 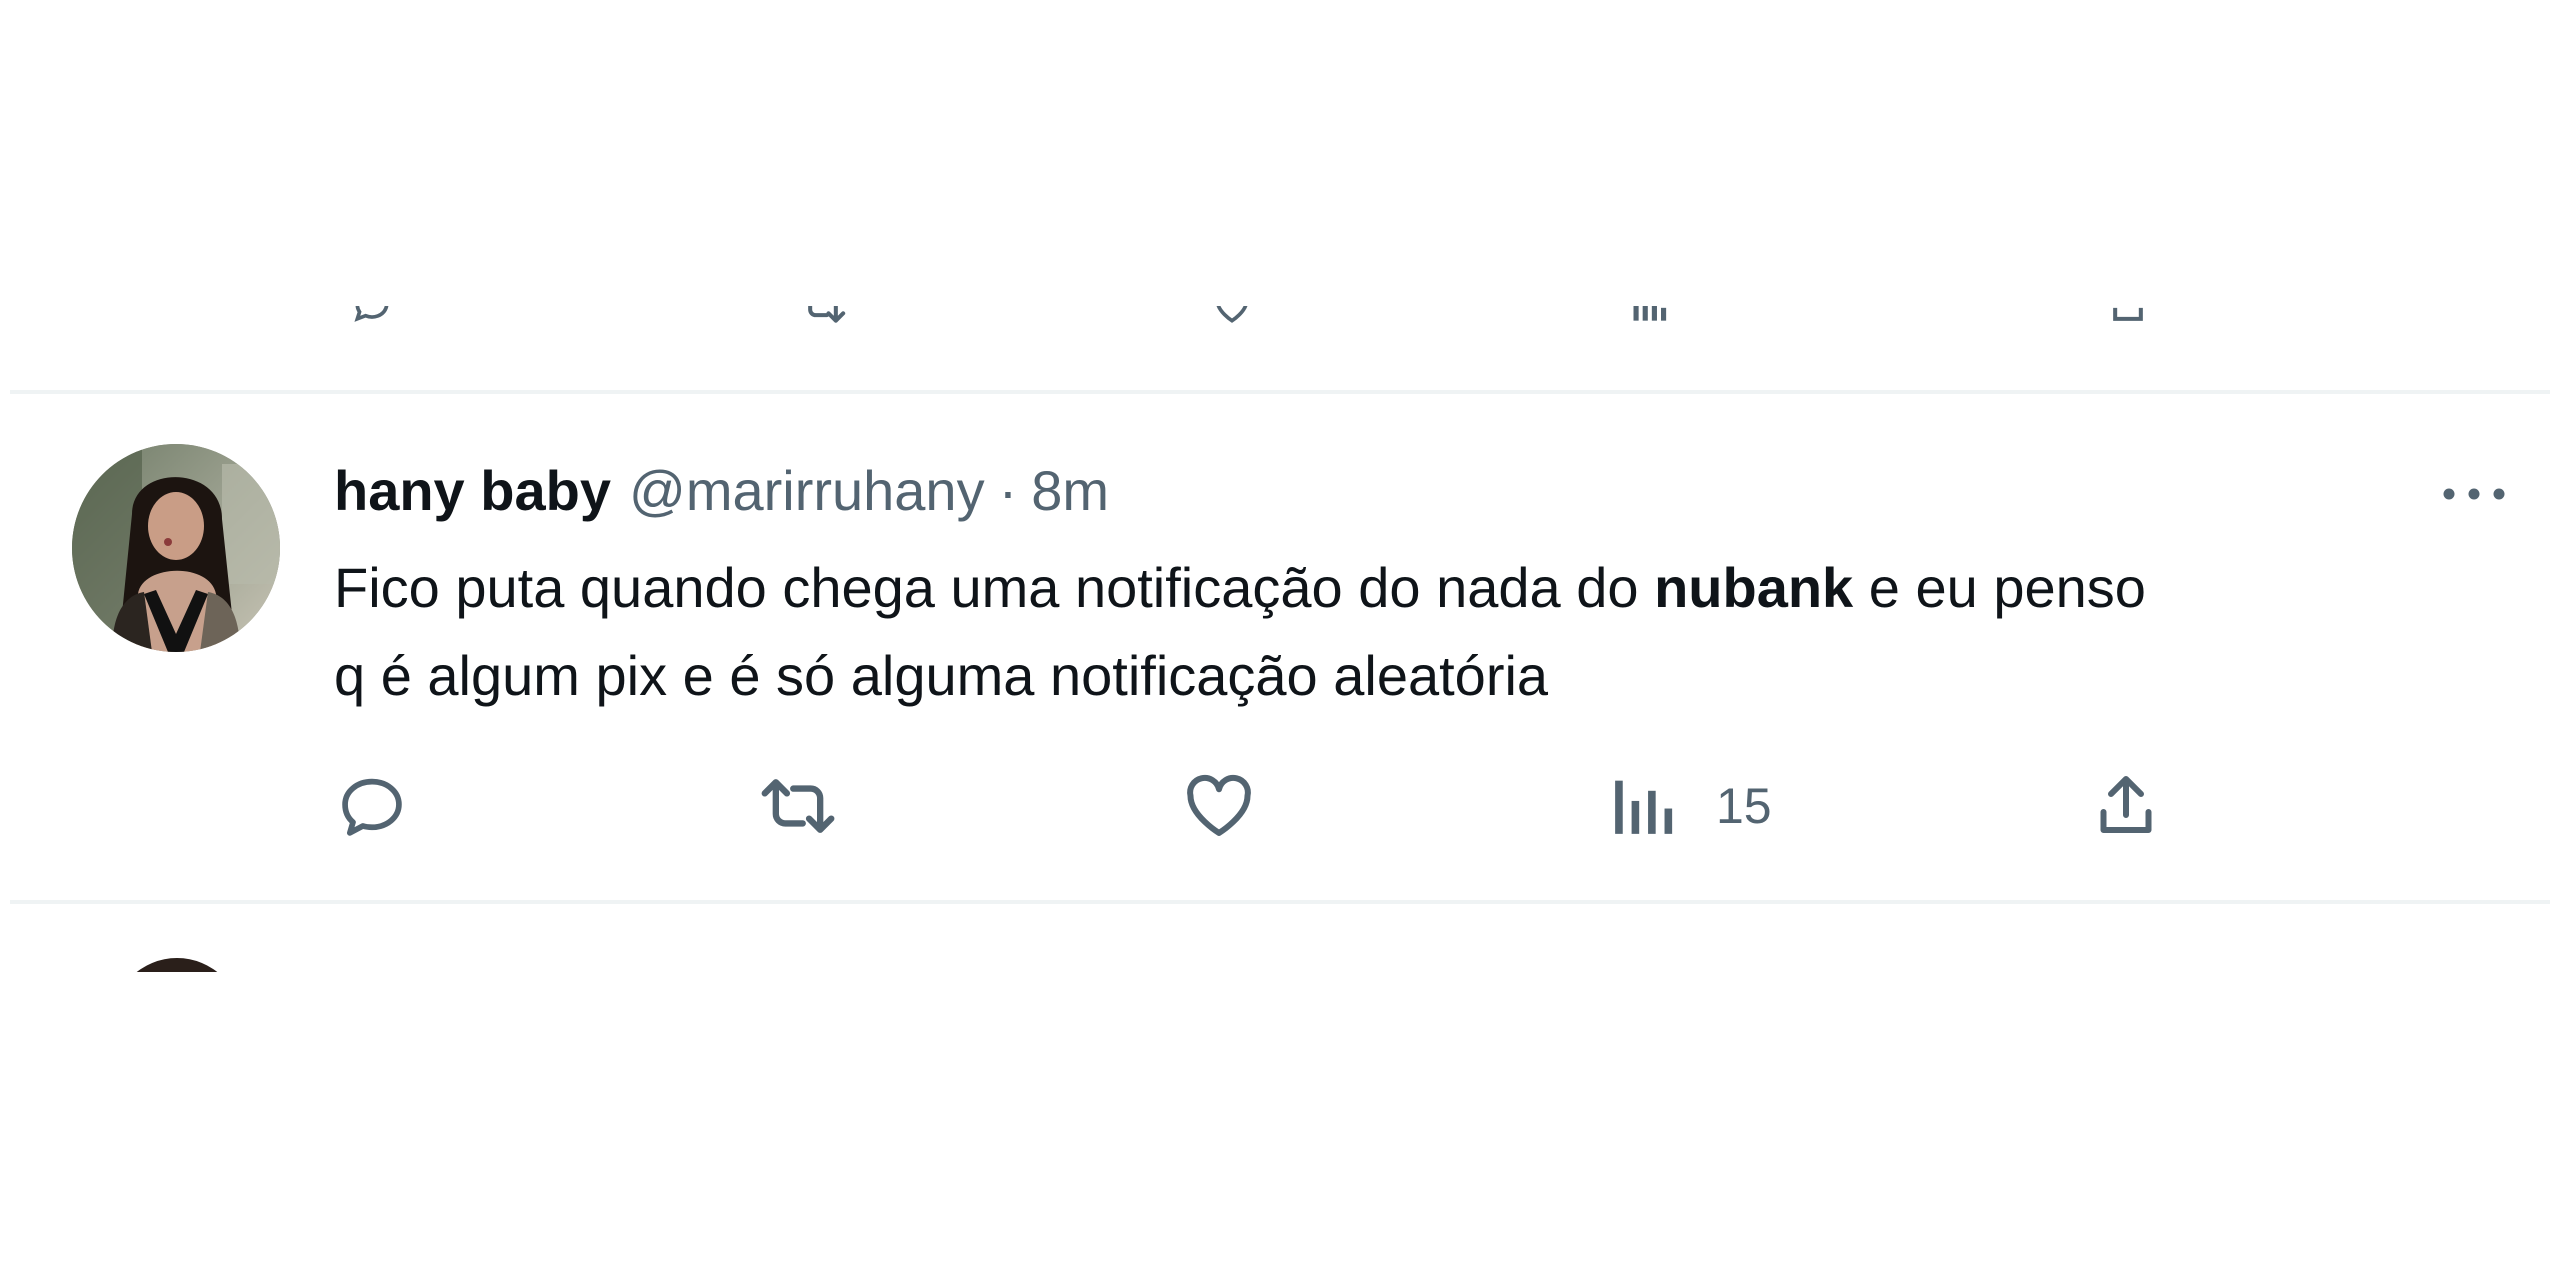 I want to click on avatar, so click(x=176, y=548).